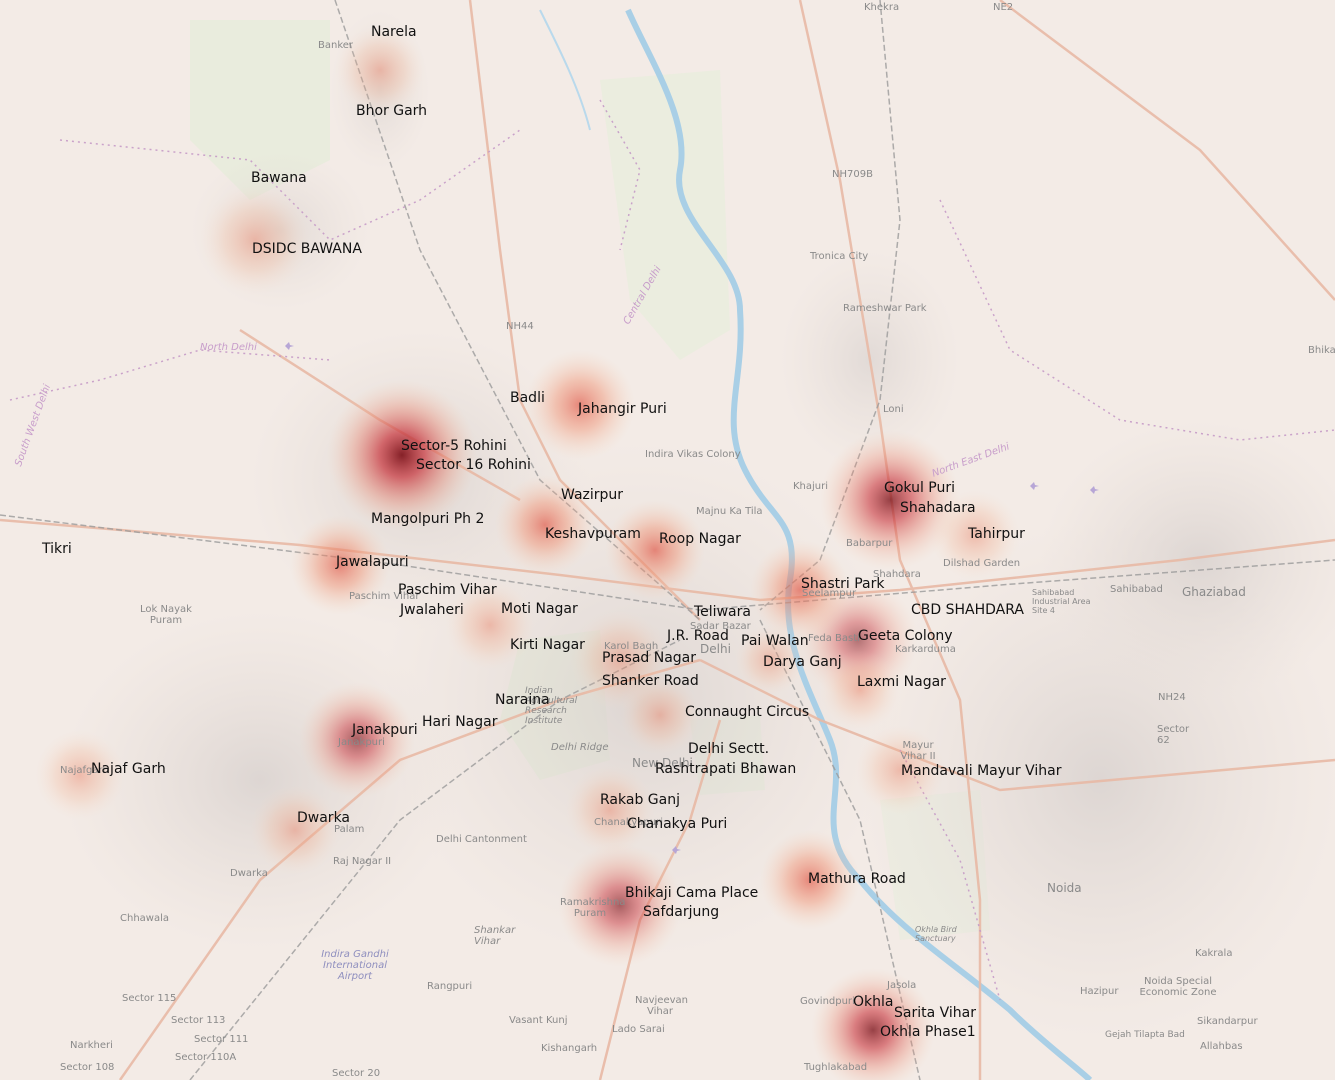 The height and width of the screenshot is (1080, 1335). What do you see at coordinates (691, 893) in the screenshot?
I see `station-label: Bhikaji Cama Place` at bounding box center [691, 893].